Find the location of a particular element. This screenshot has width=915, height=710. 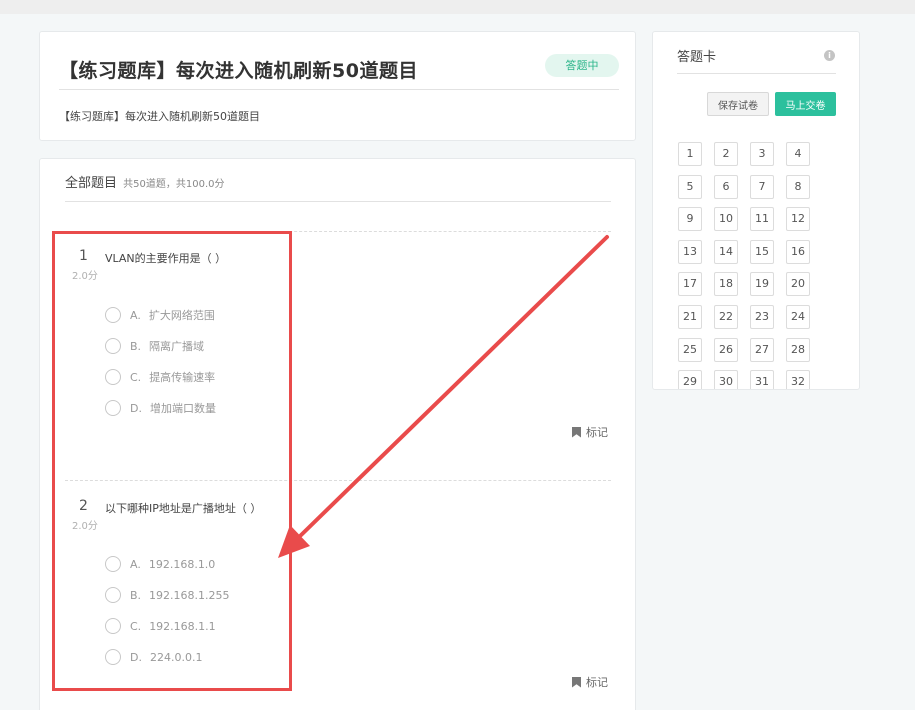

option-text: 提高传输速率 is located at coordinates (182, 377).